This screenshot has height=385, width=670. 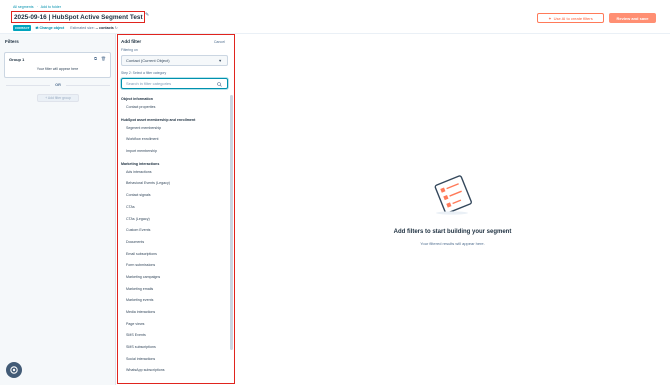 What do you see at coordinates (116, 28) in the screenshot?
I see `refresh-icon: ↻` at bounding box center [116, 28].